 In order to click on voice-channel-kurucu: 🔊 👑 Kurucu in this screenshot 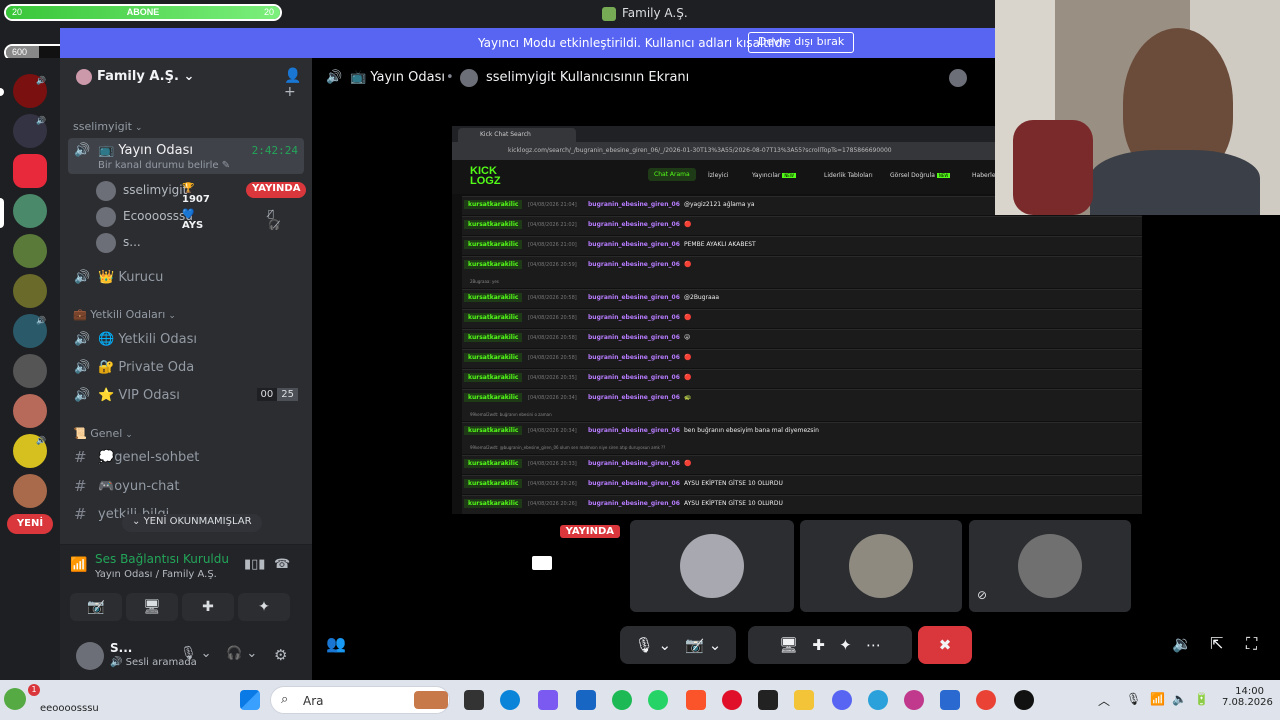, I will do `click(186, 278)`.